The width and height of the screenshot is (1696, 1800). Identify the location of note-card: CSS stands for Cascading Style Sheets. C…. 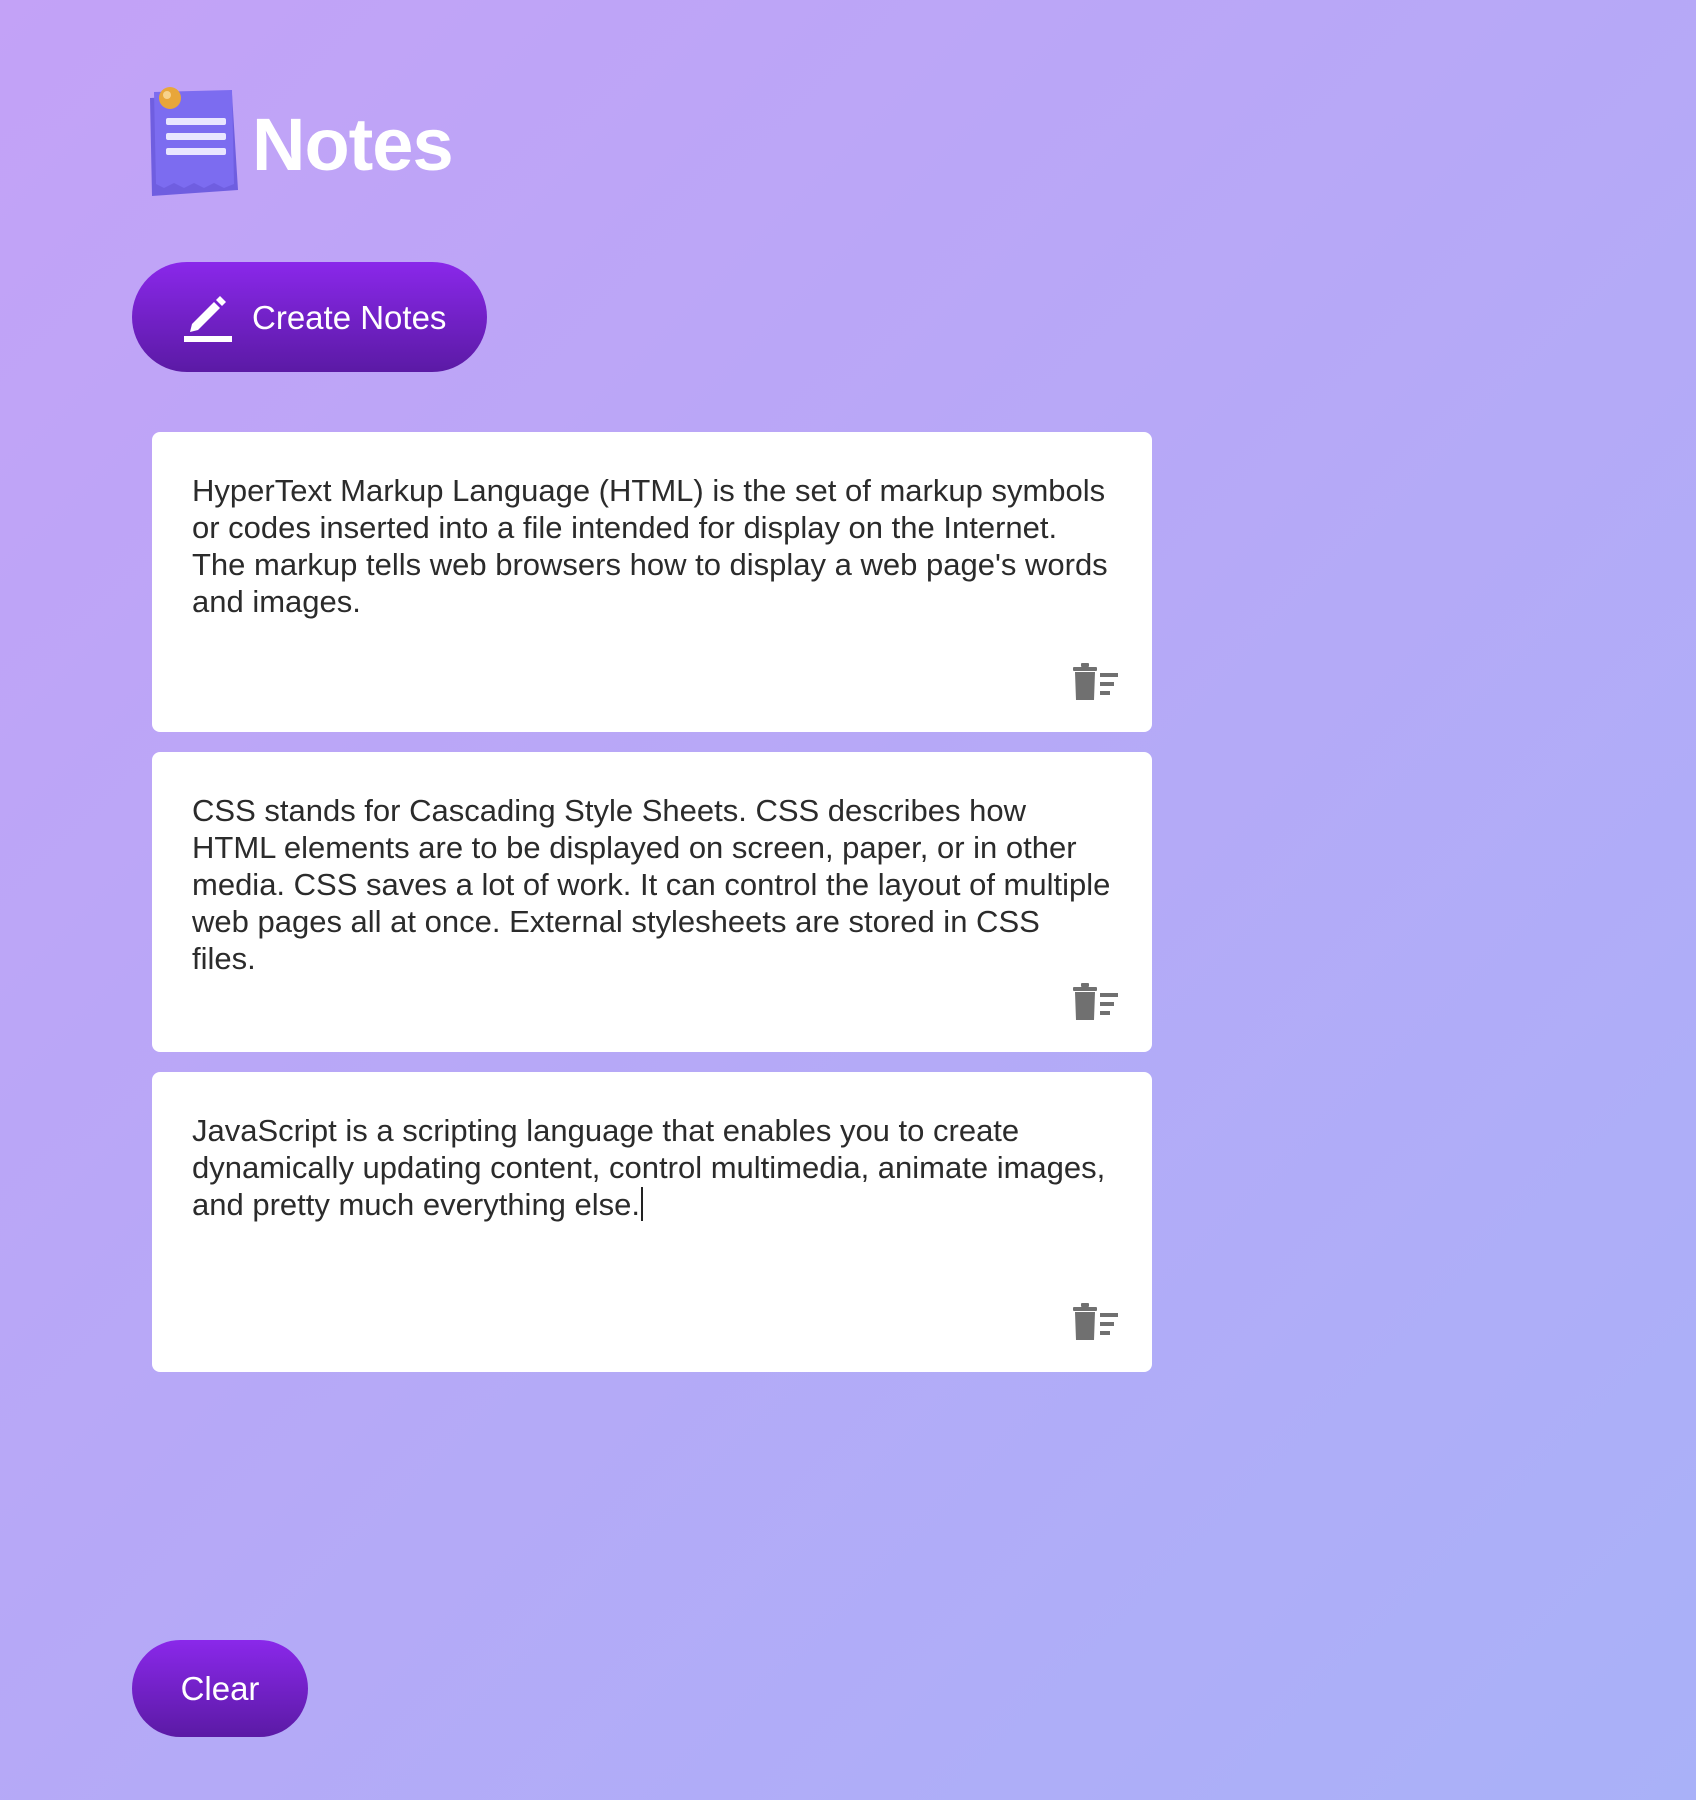
(652, 902).